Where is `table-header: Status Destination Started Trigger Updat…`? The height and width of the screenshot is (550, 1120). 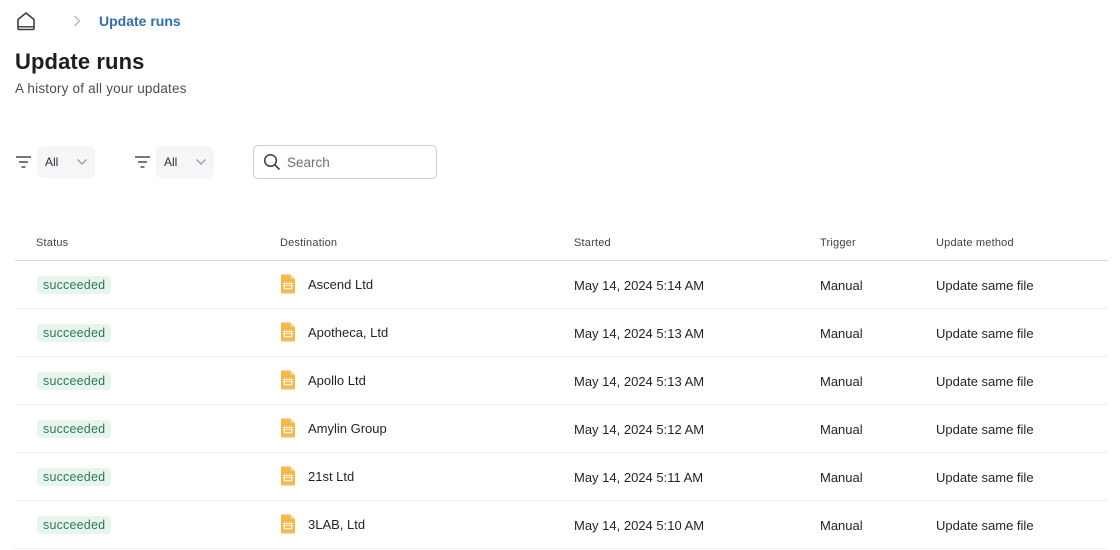 table-header: Status Destination Started Trigger Updat… is located at coordinates (562, 244).